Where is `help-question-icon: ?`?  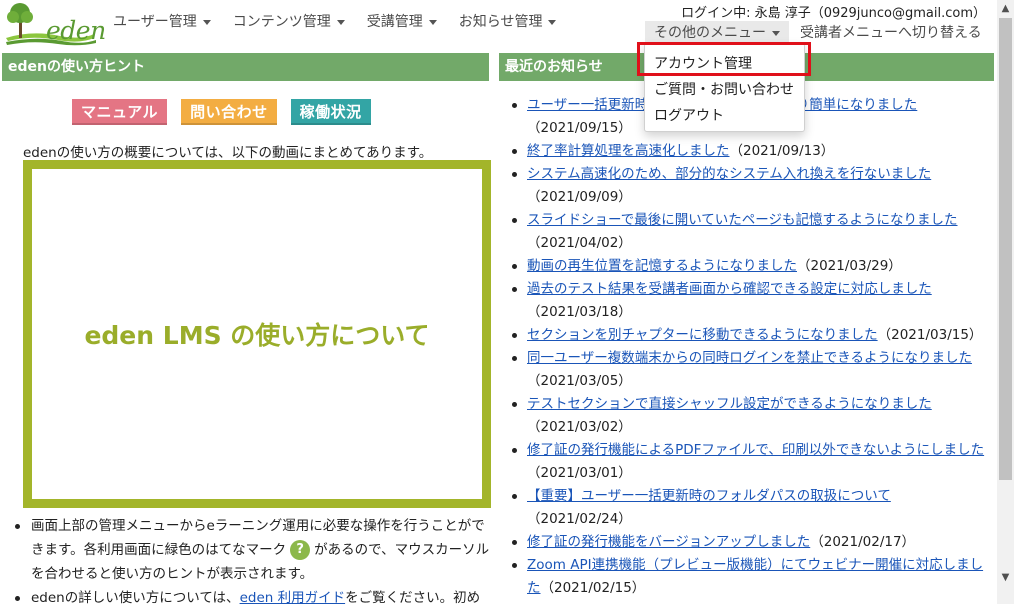
help-question-icon: ? is located at coordinates (300, 550).